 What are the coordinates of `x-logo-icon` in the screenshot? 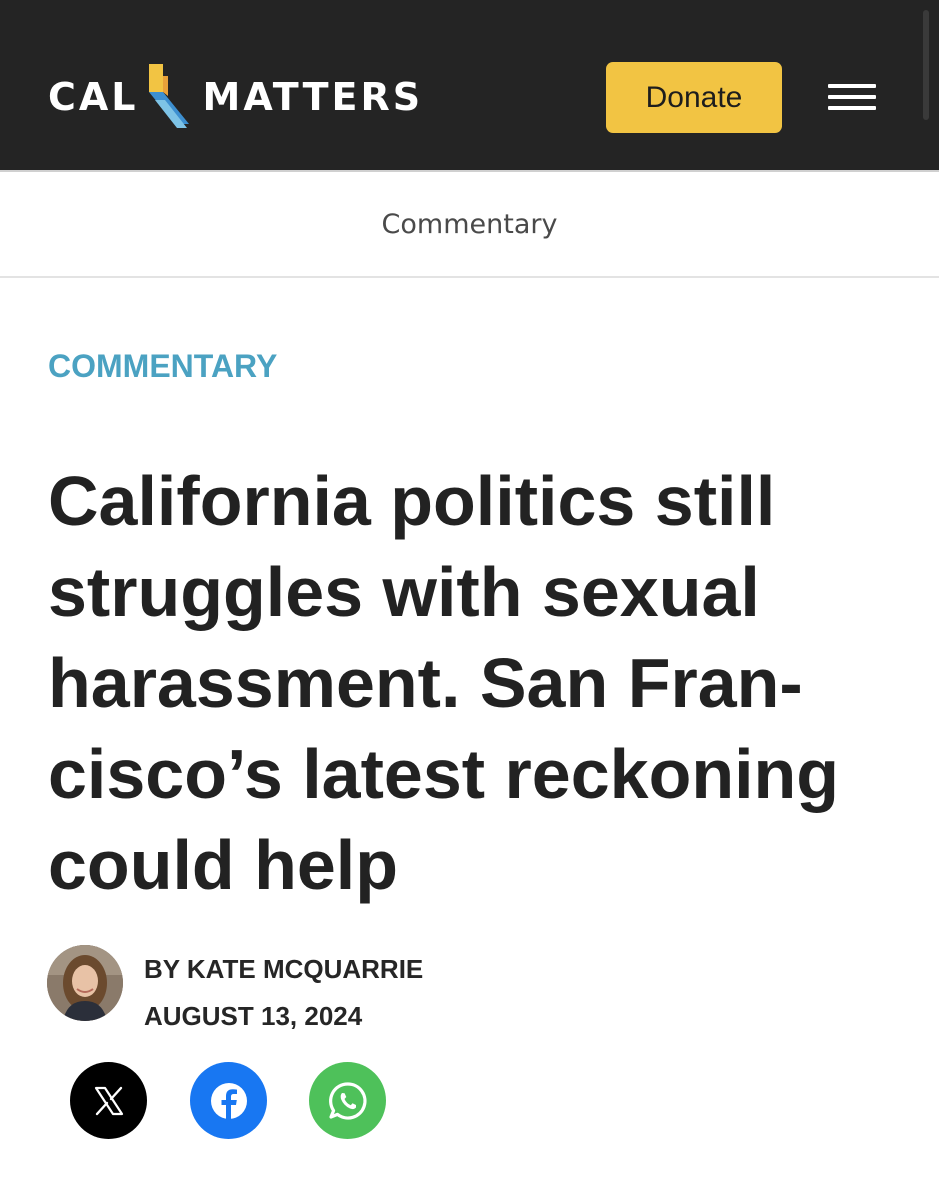 It's located at (108, 1100).